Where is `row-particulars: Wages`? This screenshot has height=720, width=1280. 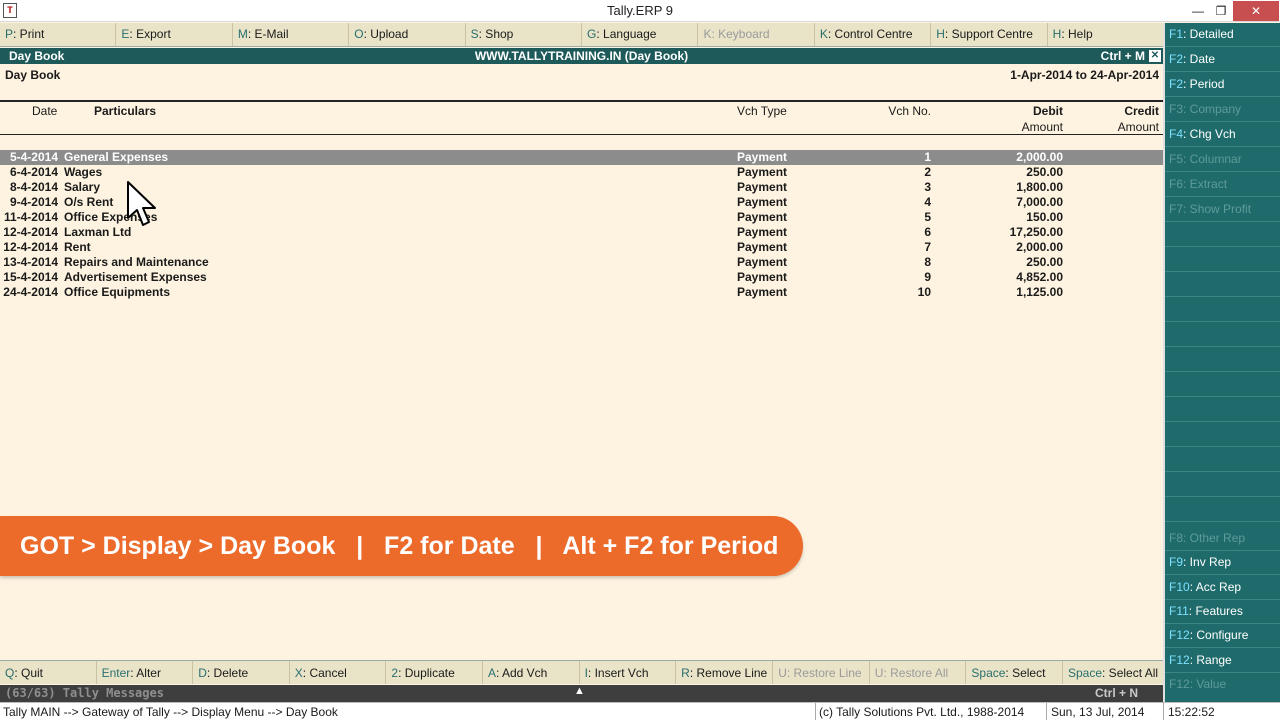
row-particulars: Wages is located at coordinates (83, 172).